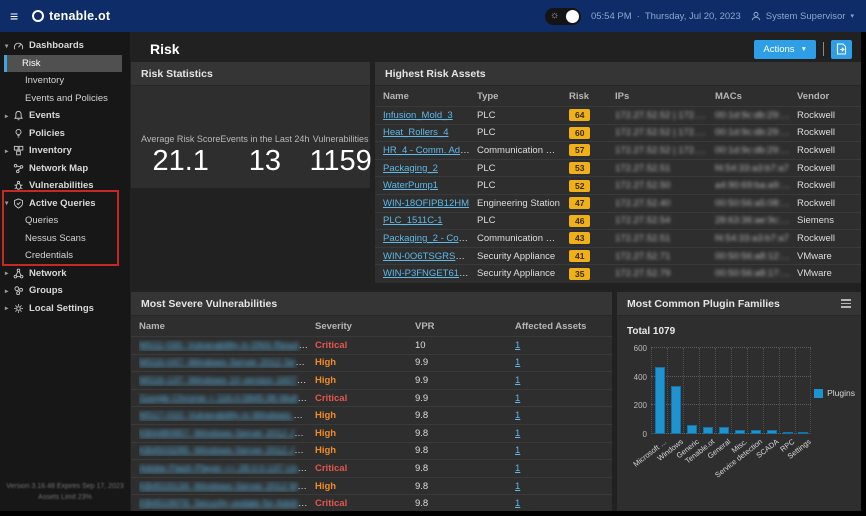 This screenshot has height=516, width=866. What do you see at coordinates (61, 186) in the screenshot?
I see `sidebar-item-label: Vulnerabilities` at bounding box center [61, 186].